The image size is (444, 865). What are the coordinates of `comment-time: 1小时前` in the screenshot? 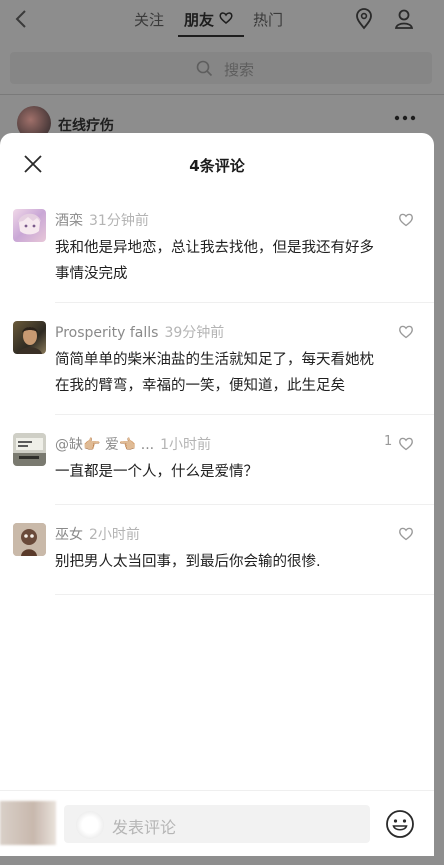 It's located at (186, 445).